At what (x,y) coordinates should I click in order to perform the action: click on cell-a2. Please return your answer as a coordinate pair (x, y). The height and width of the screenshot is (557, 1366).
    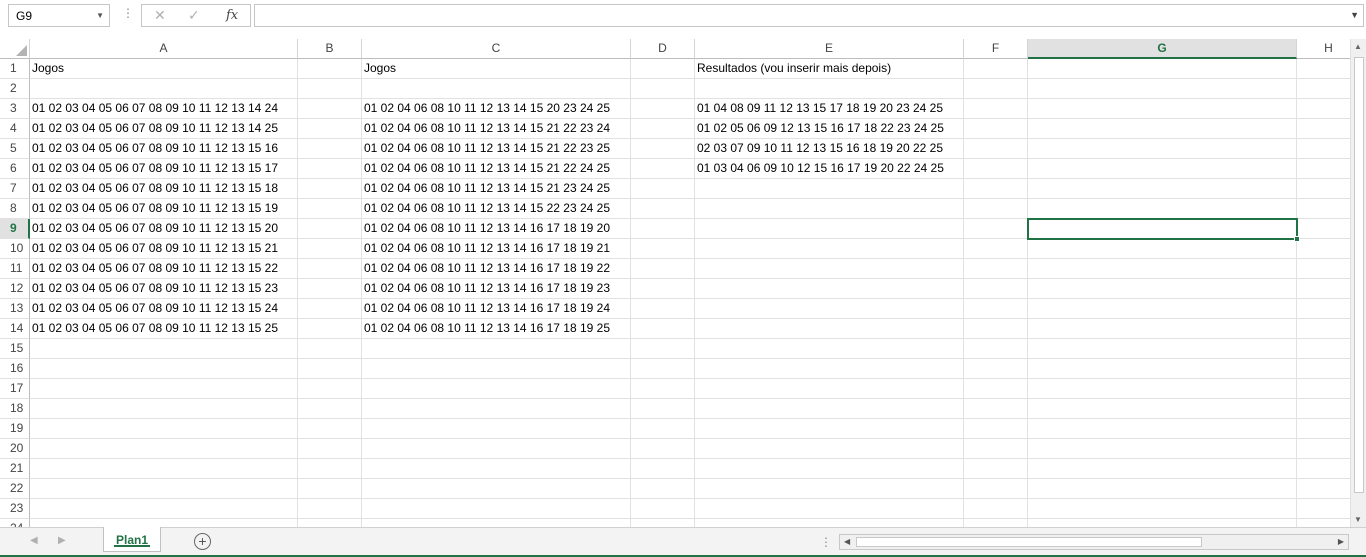
    Looking at the image, I should click on (164, 89).